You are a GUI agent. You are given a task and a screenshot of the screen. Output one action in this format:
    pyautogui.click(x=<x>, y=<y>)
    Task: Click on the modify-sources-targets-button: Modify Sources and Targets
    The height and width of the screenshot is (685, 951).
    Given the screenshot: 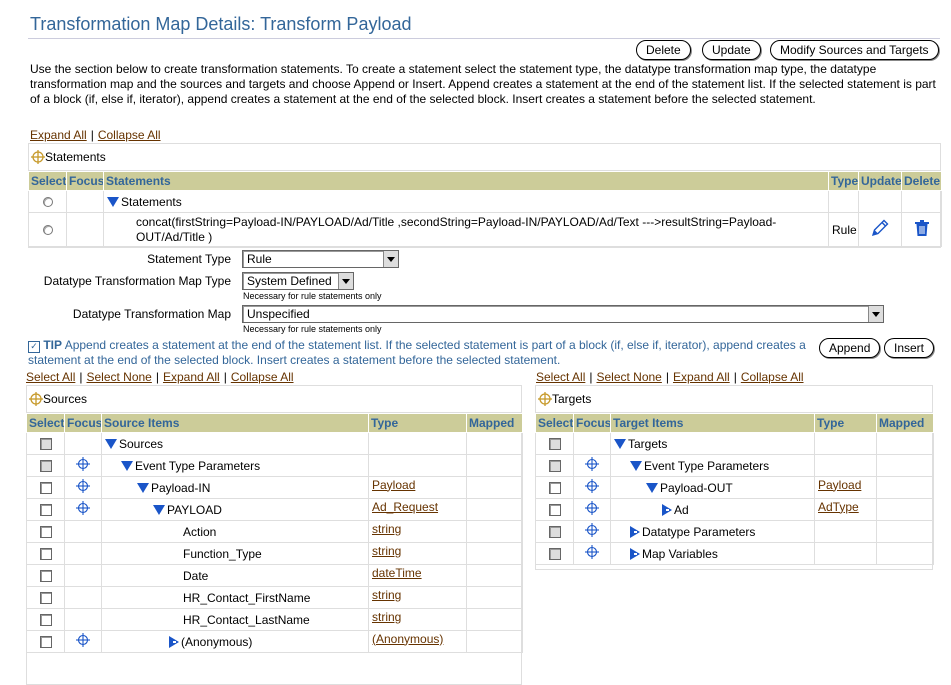 What is the action you would take?
    pyautogui.click(x=854, y=50)
    